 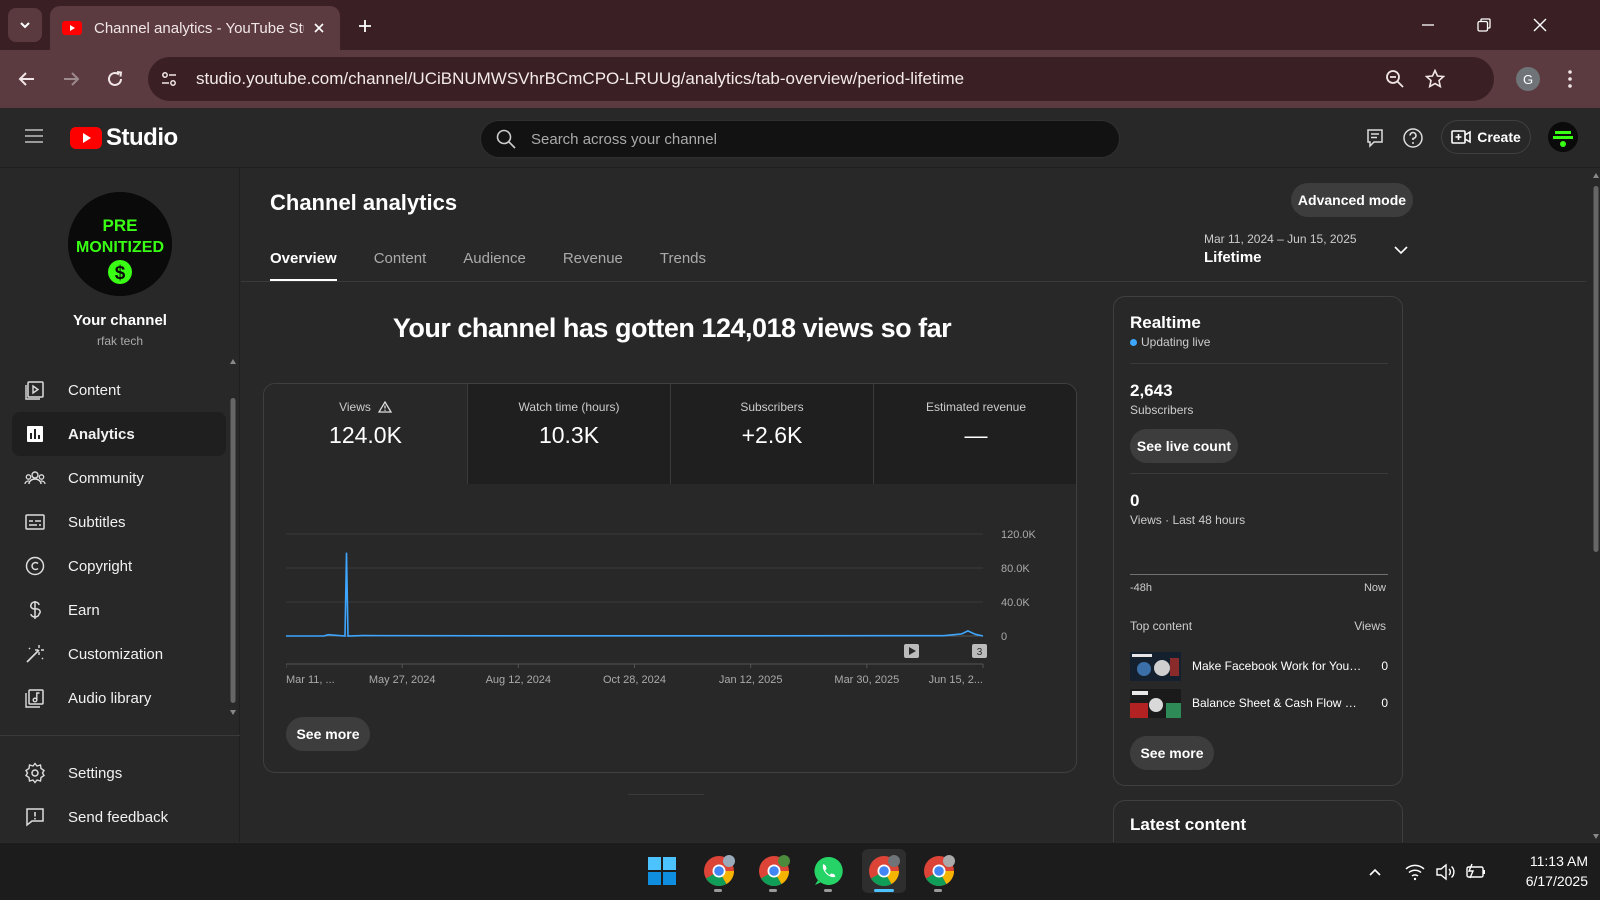 I want to click on chevron-up-icon, so click(x=1375, y=872).